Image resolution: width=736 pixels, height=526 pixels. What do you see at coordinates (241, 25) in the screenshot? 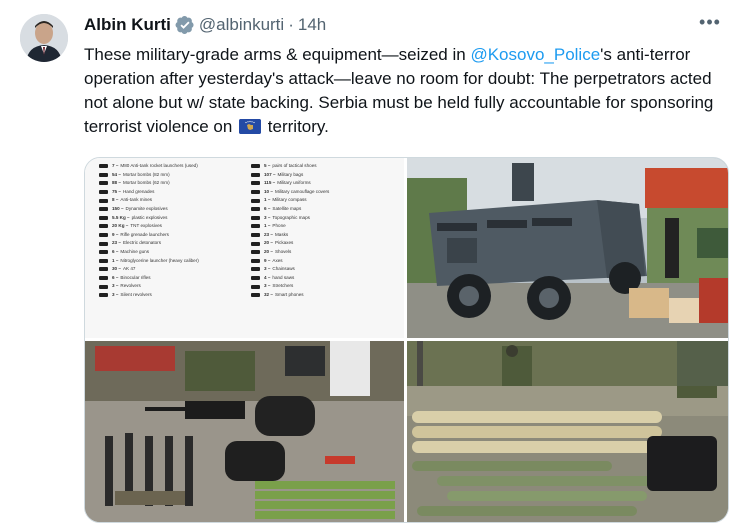
I see `author-handle: @albinkurti` at bounding box center [241, 25].